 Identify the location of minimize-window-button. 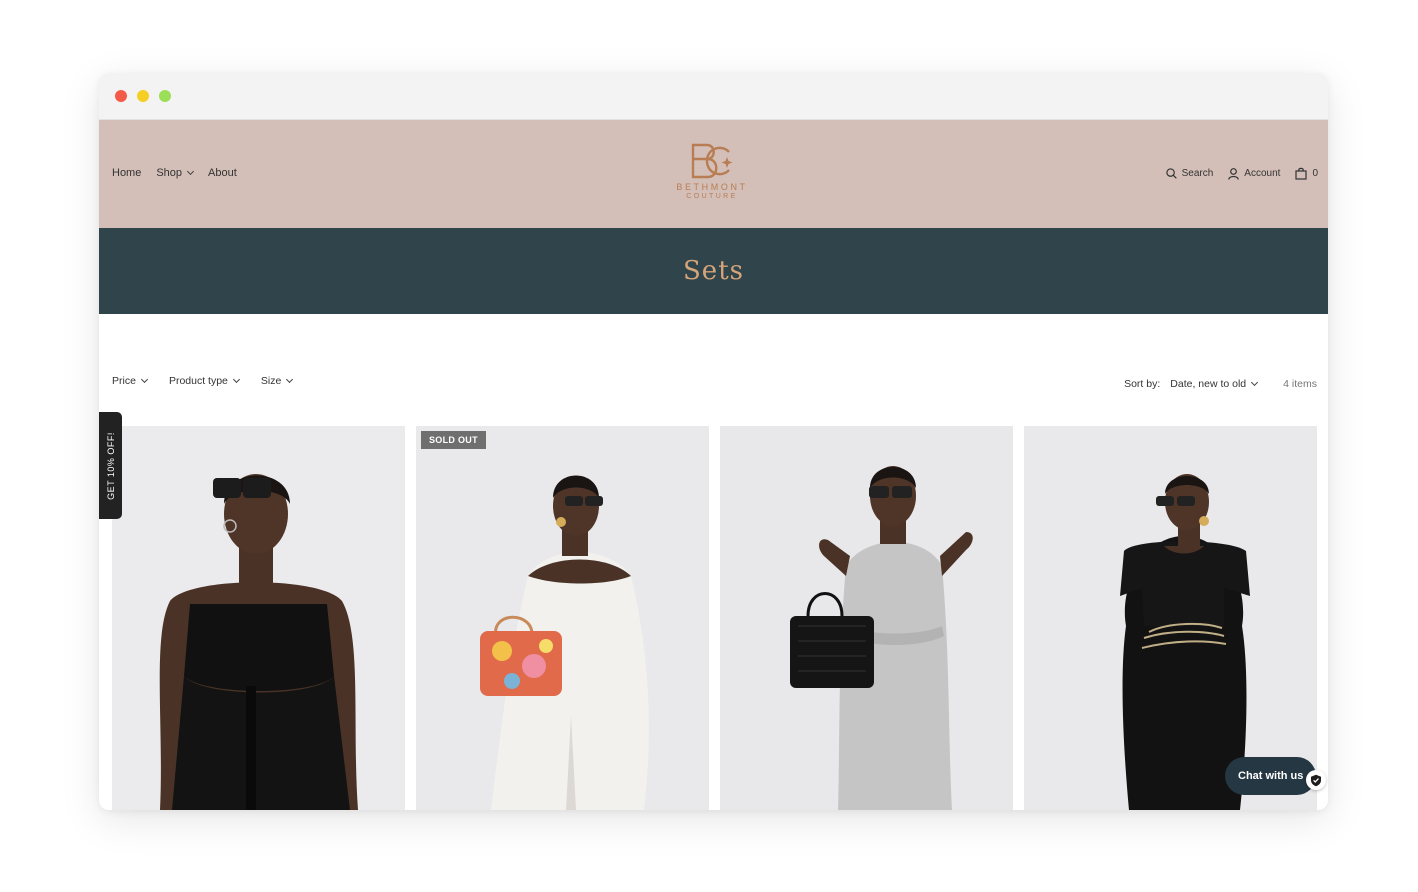
(143, 96).